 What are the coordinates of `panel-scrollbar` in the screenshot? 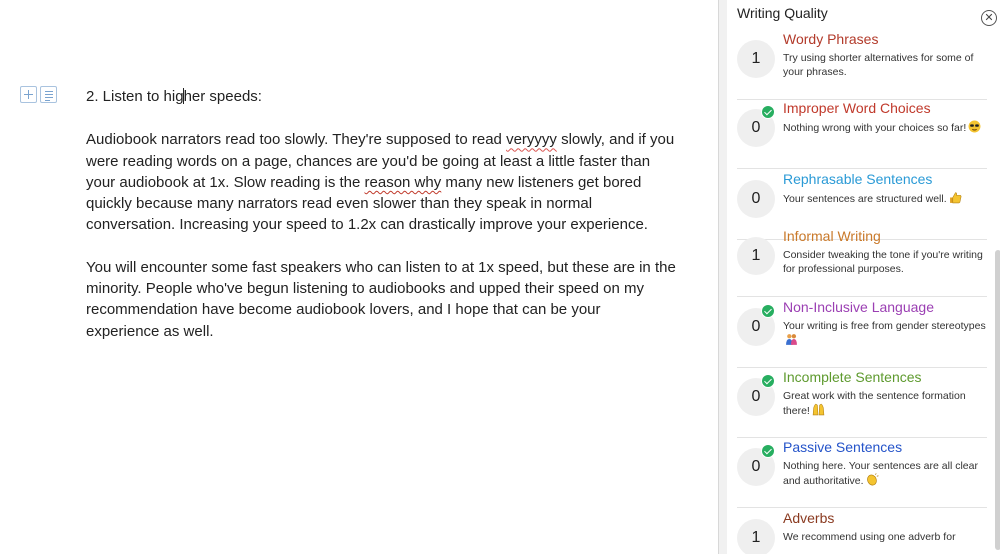 It's located at (997, 400).